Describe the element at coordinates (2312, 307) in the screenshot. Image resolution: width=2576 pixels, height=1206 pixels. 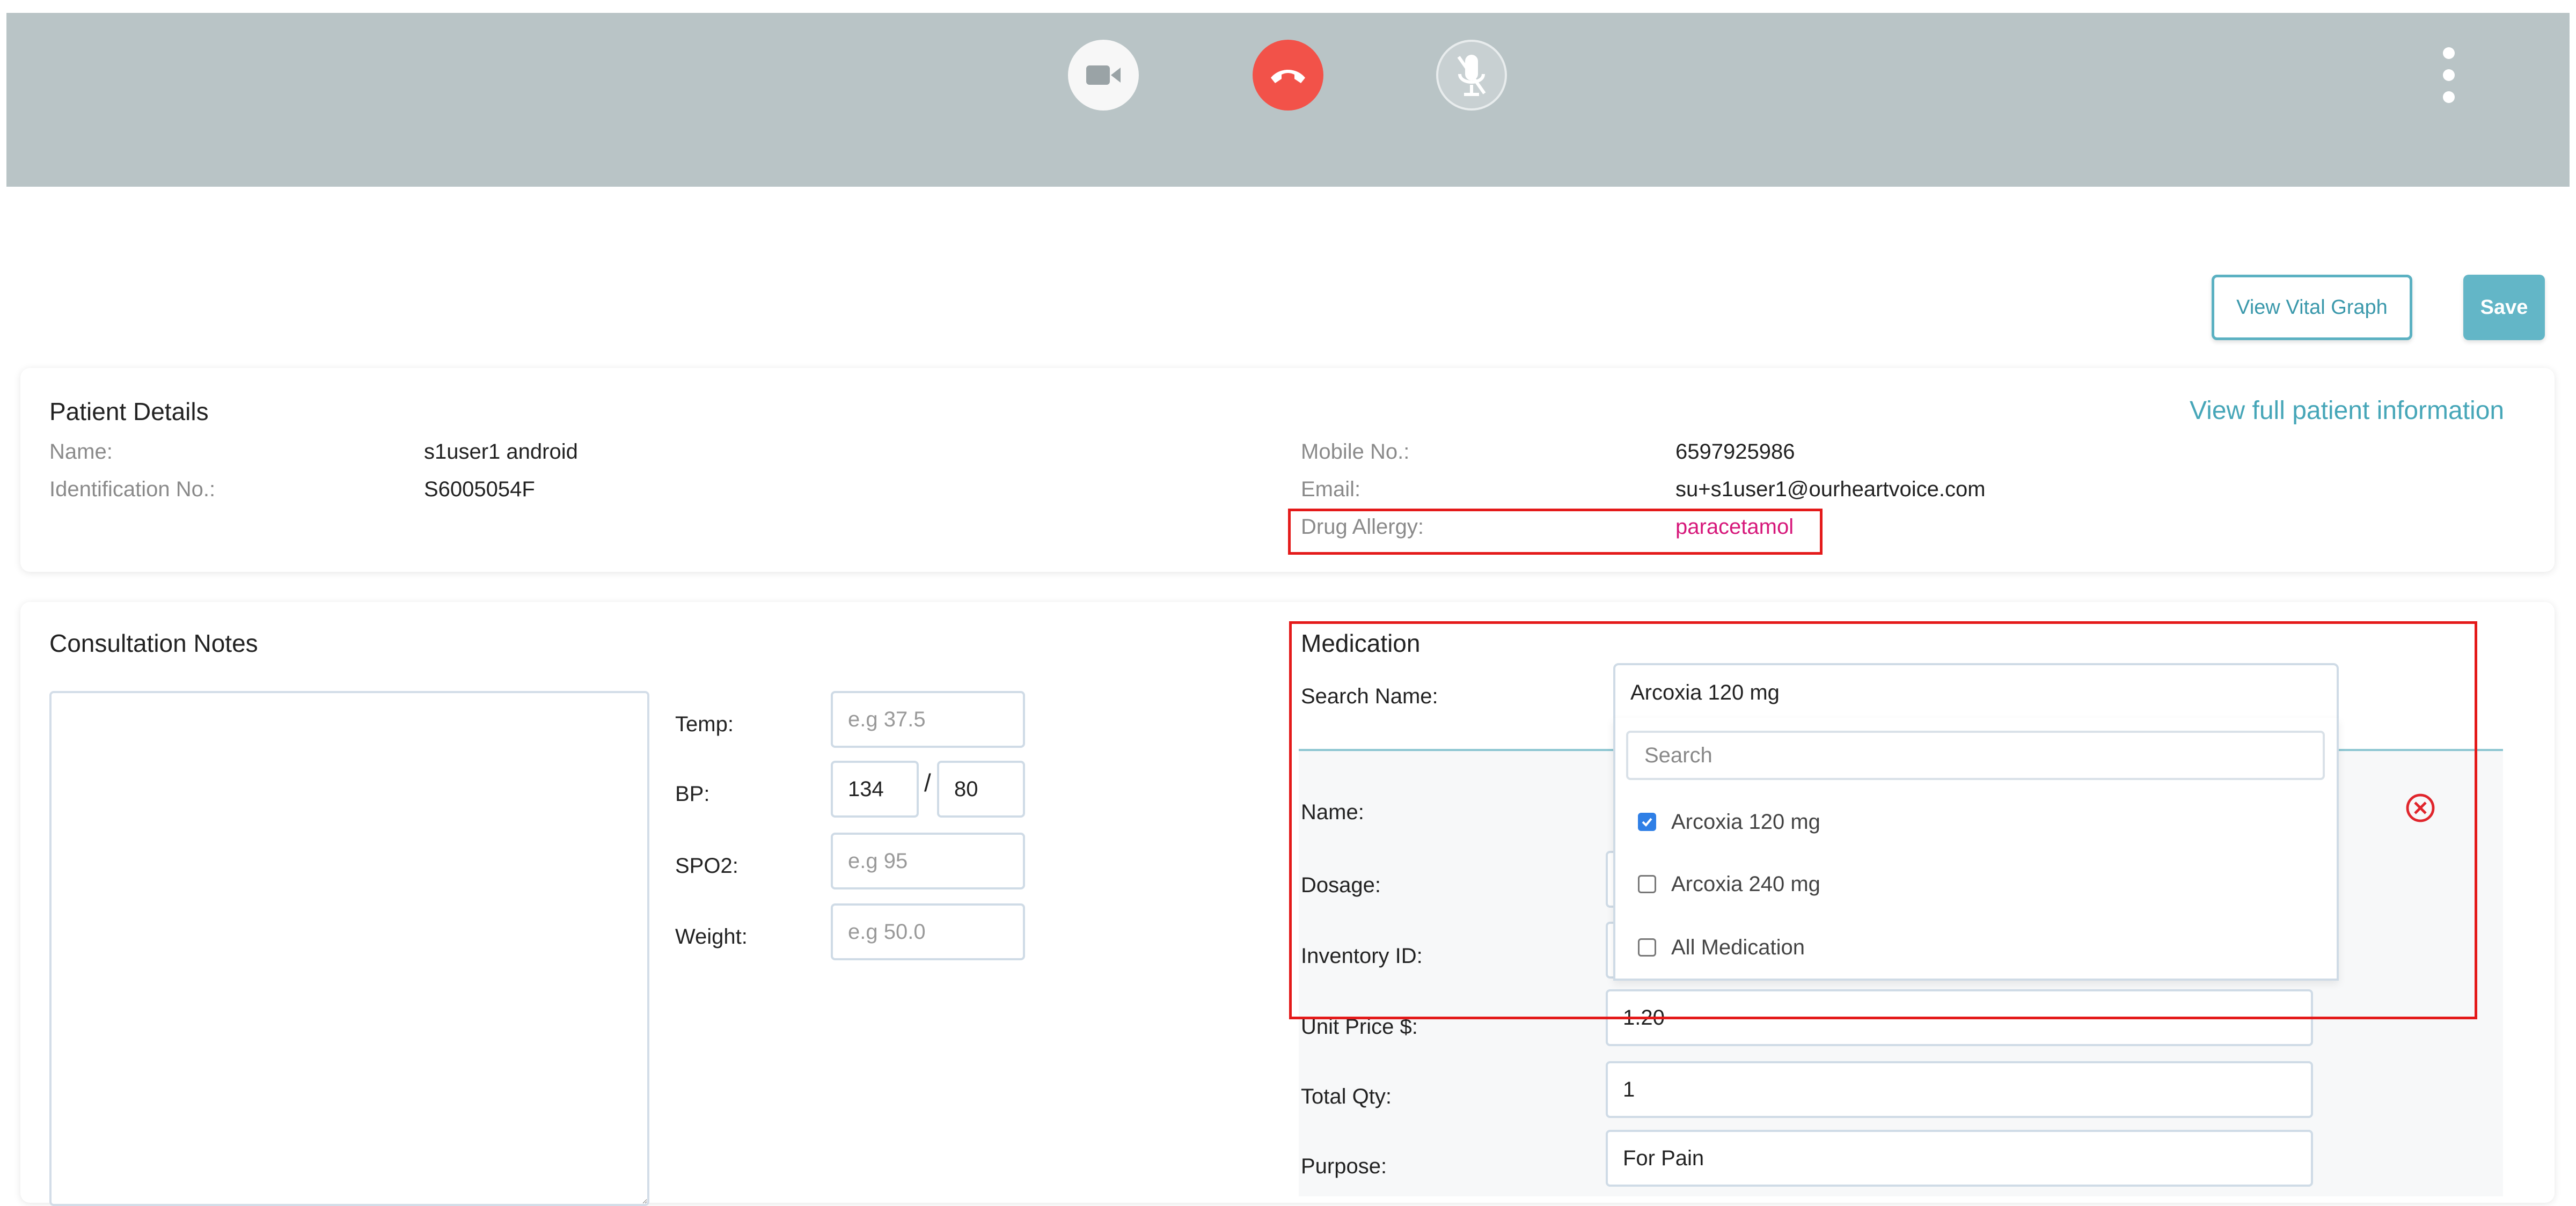
I see `view-vital-graph-button: View Vital Graph` at that location.